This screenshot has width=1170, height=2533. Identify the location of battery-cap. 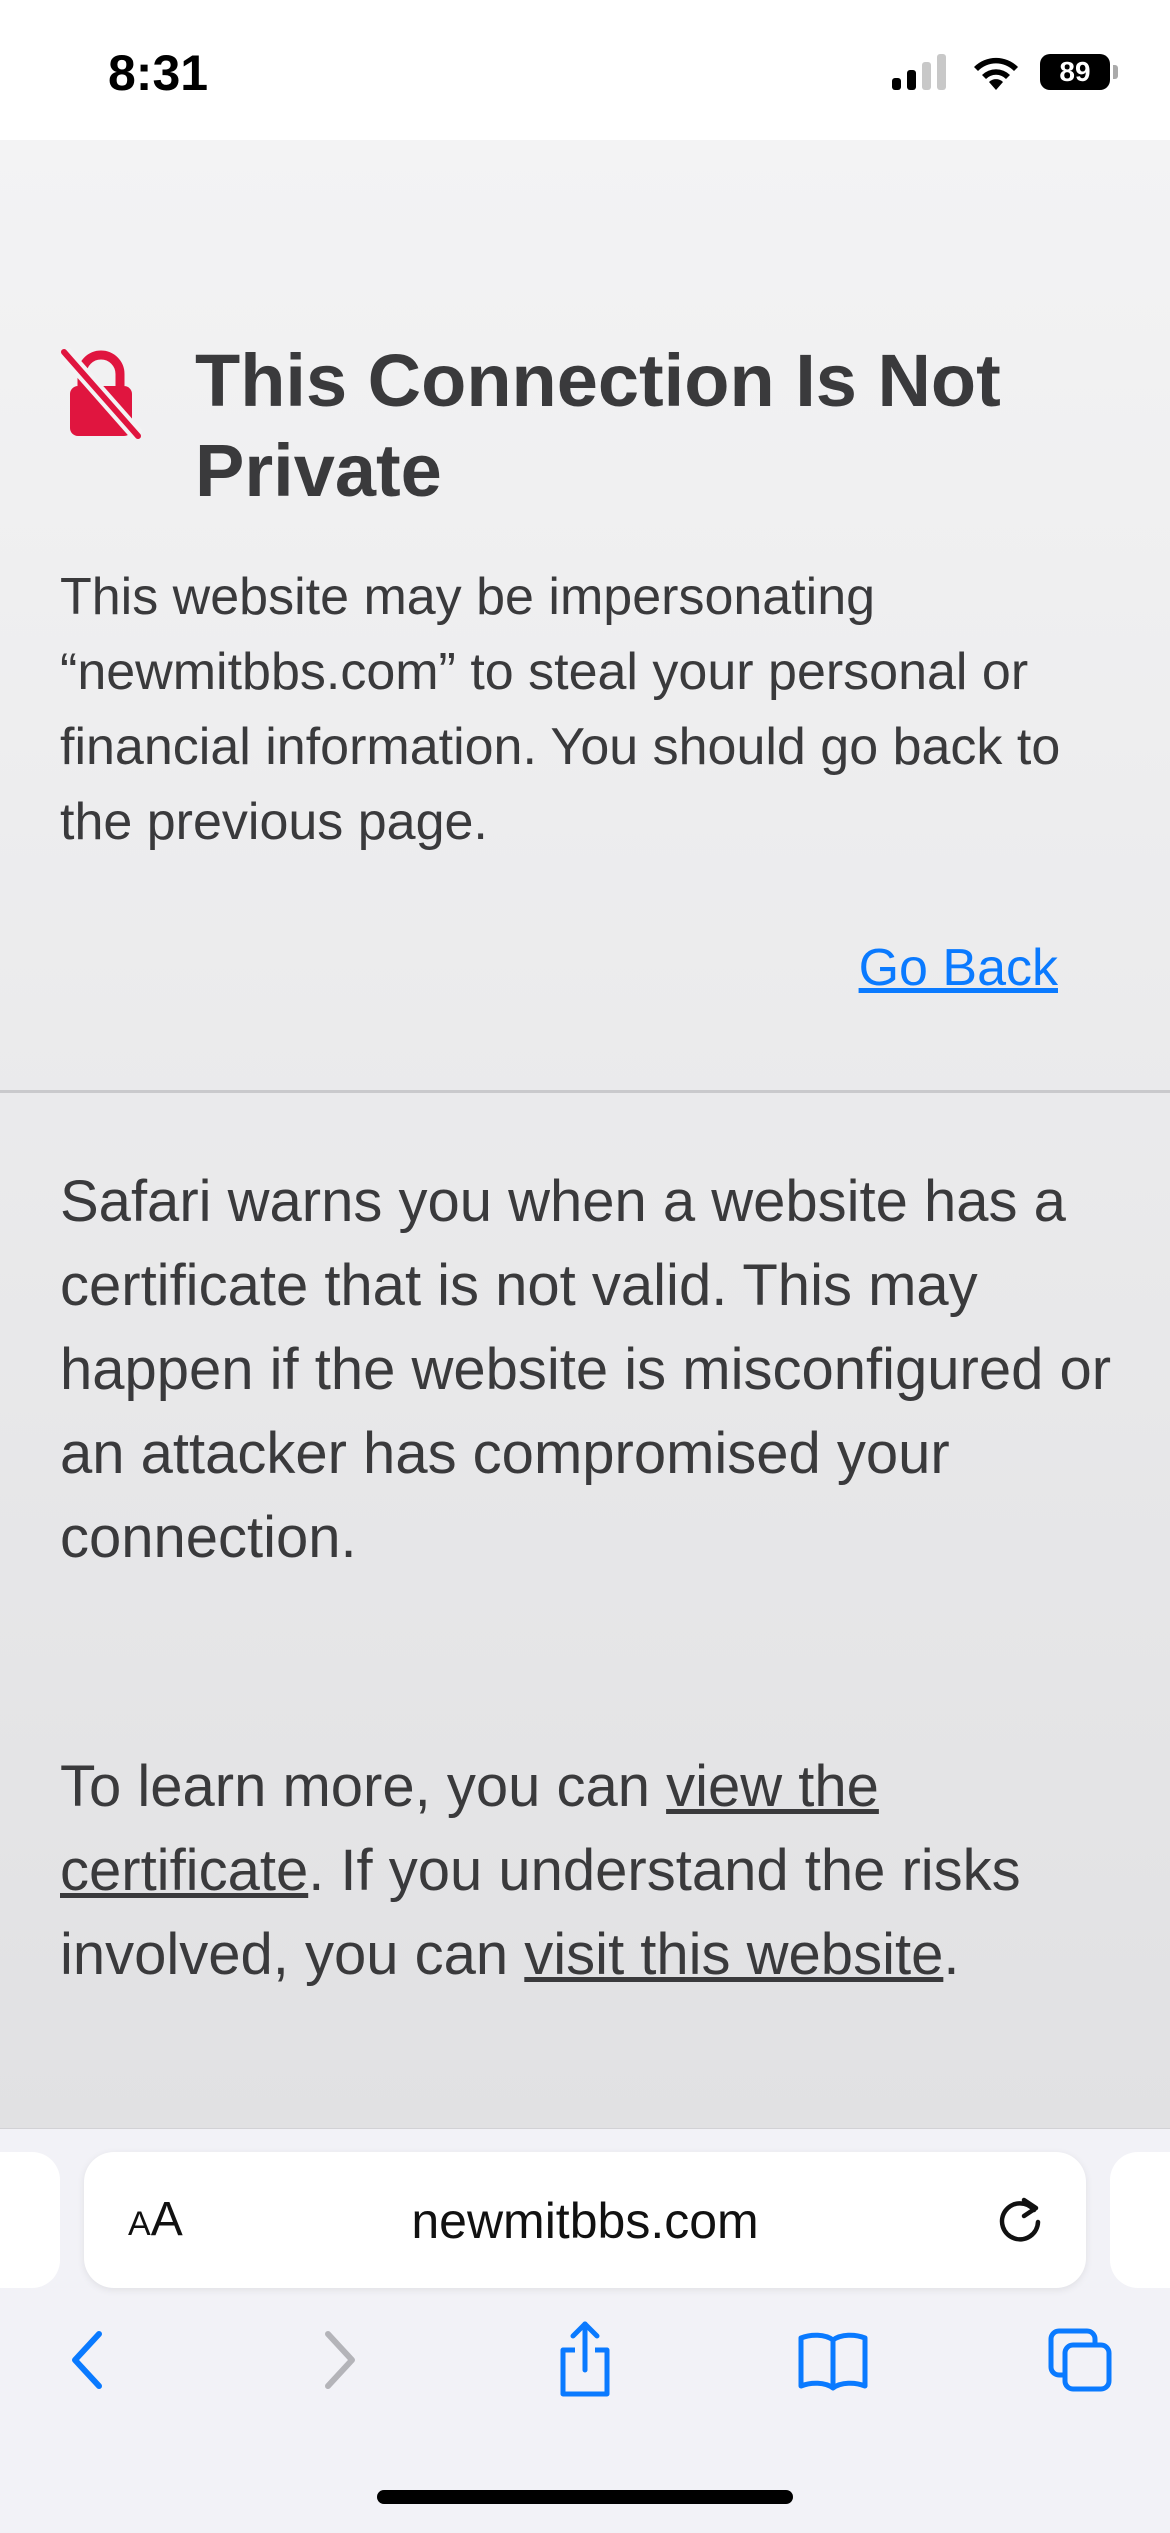
(1115, 72).